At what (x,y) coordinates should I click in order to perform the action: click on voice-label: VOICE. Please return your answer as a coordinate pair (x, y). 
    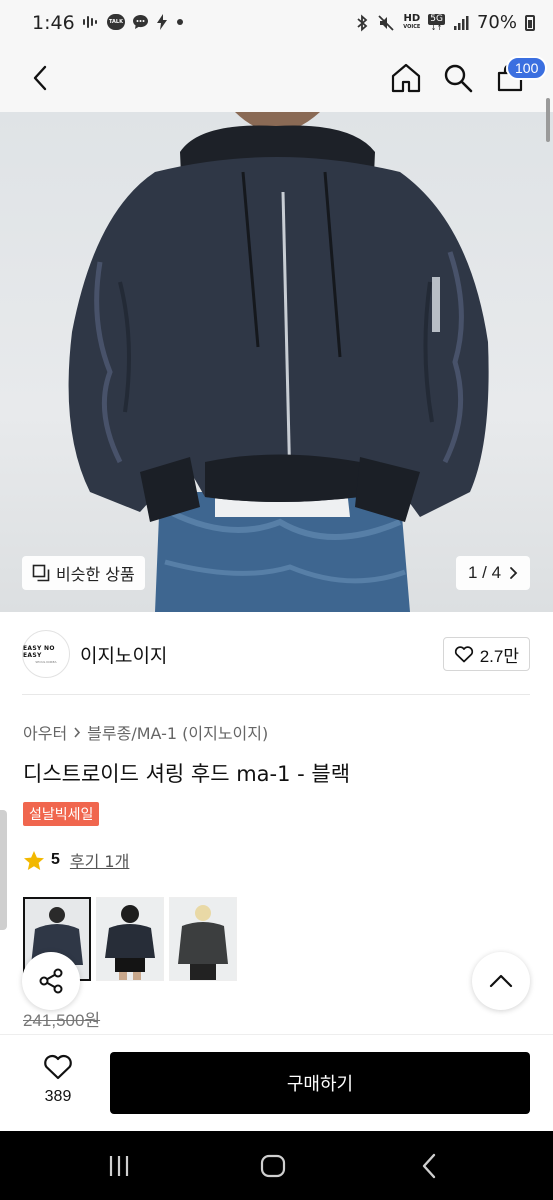
    Looking at the image, I should click on (412, 26).